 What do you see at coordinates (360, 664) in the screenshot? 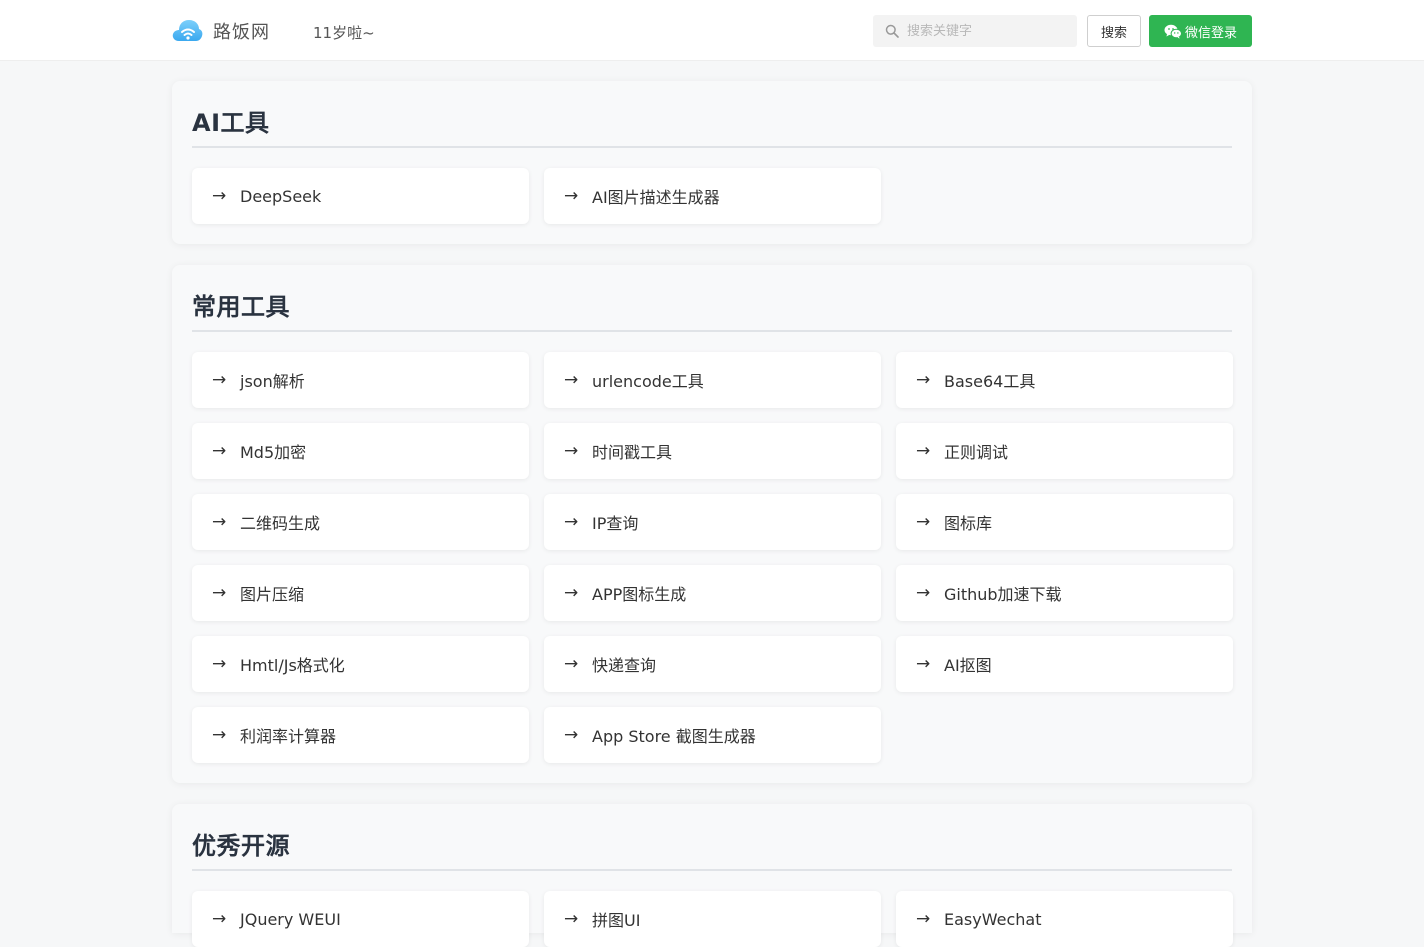
I see `tool-card: → Hmtl/Js格式化` at bounding box center [360, 664].